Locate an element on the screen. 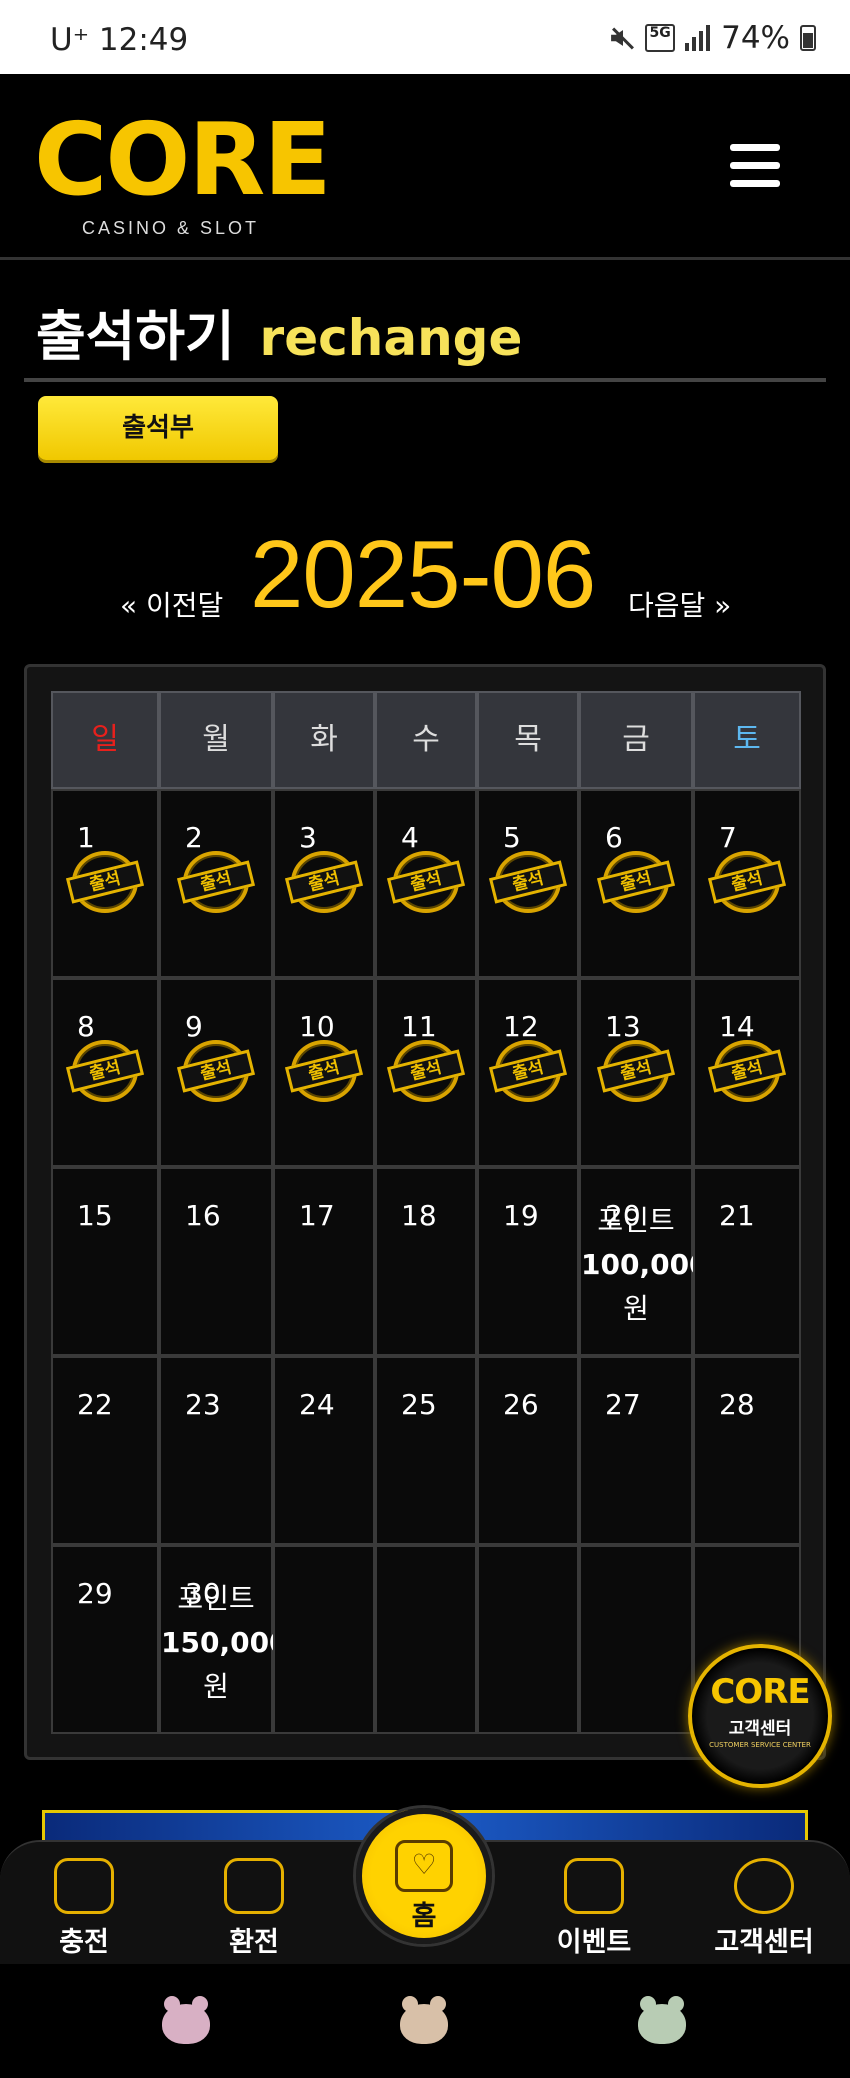  cs-badge-logo: CORE is located at coordinates (760, 1692).